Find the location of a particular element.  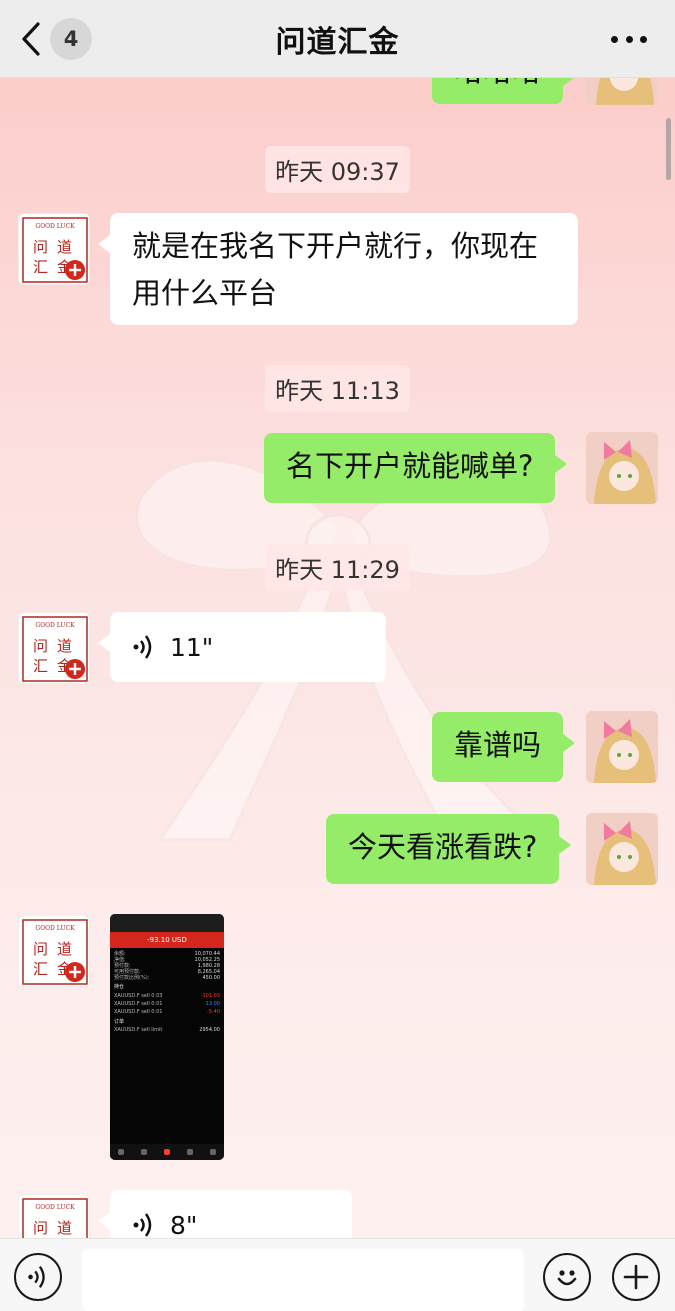

chat-title: 问道汇金 is located at coordinates (337, 42).